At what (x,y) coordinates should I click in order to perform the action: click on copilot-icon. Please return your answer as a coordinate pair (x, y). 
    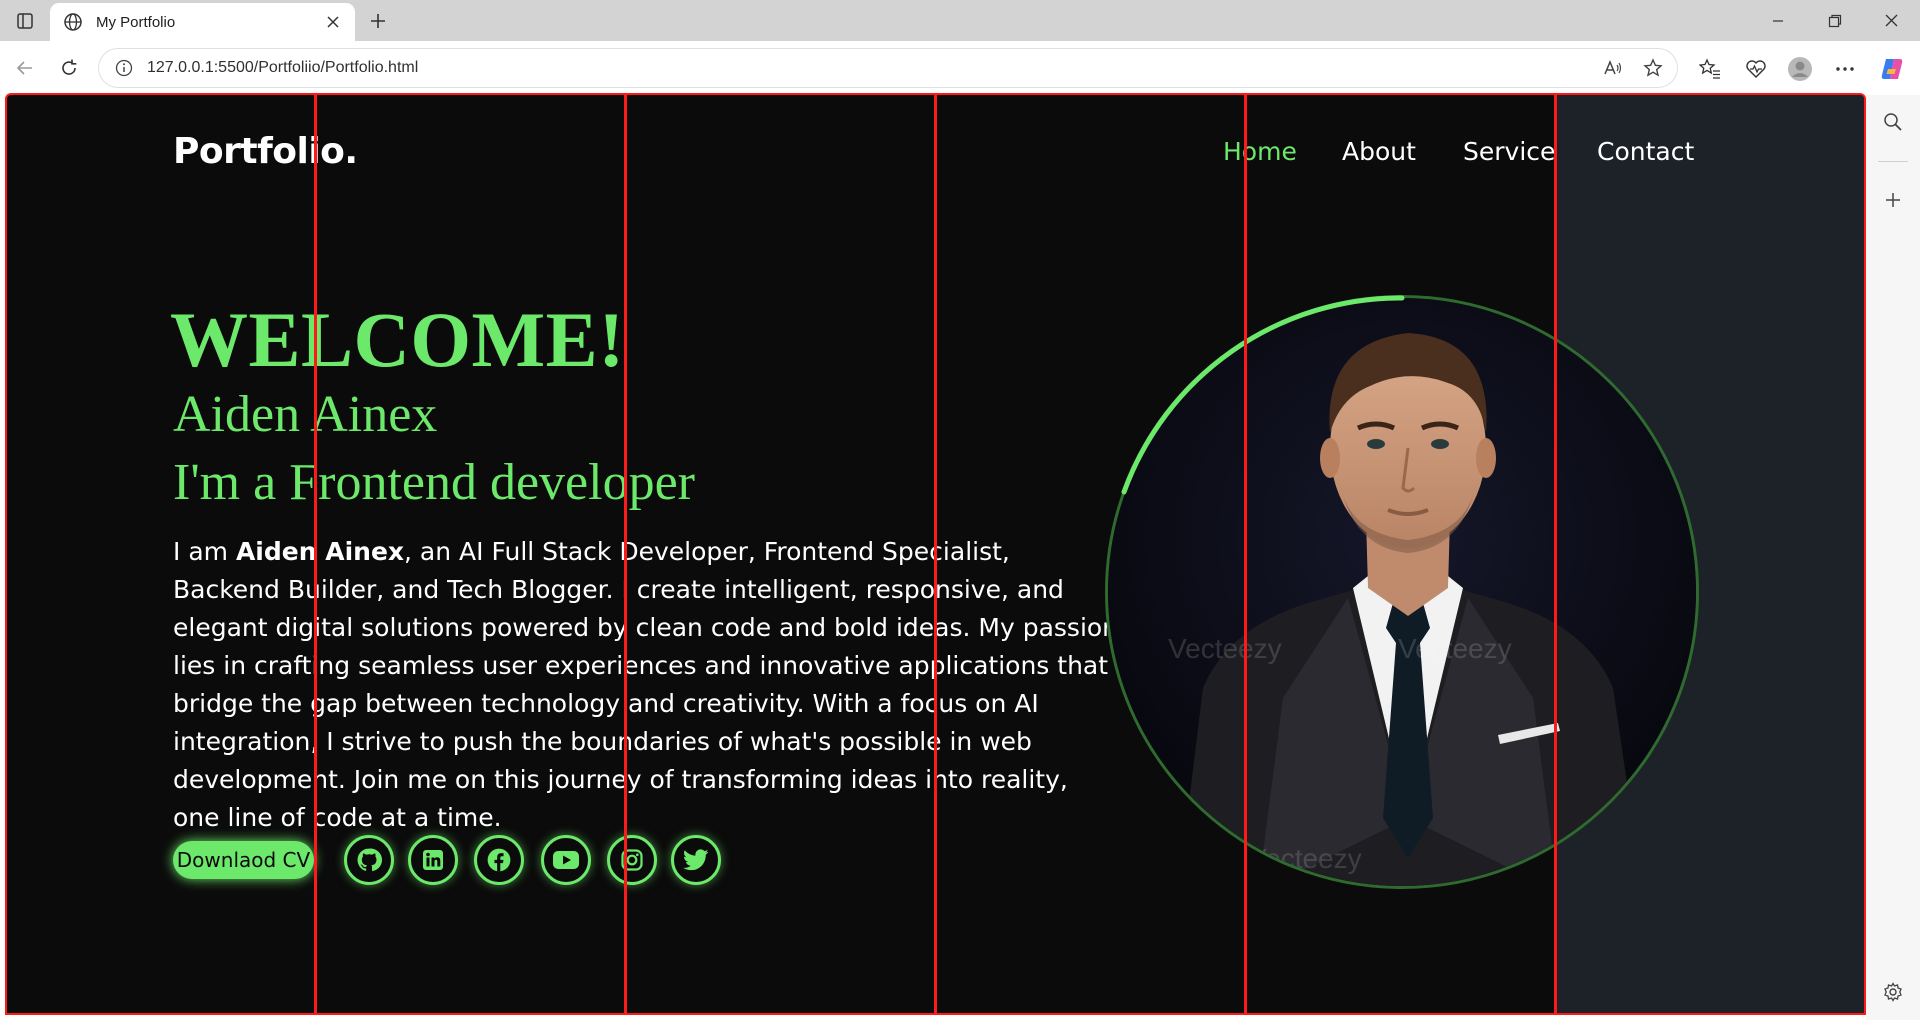
    Looking at the image, I should click on (1892, 69).